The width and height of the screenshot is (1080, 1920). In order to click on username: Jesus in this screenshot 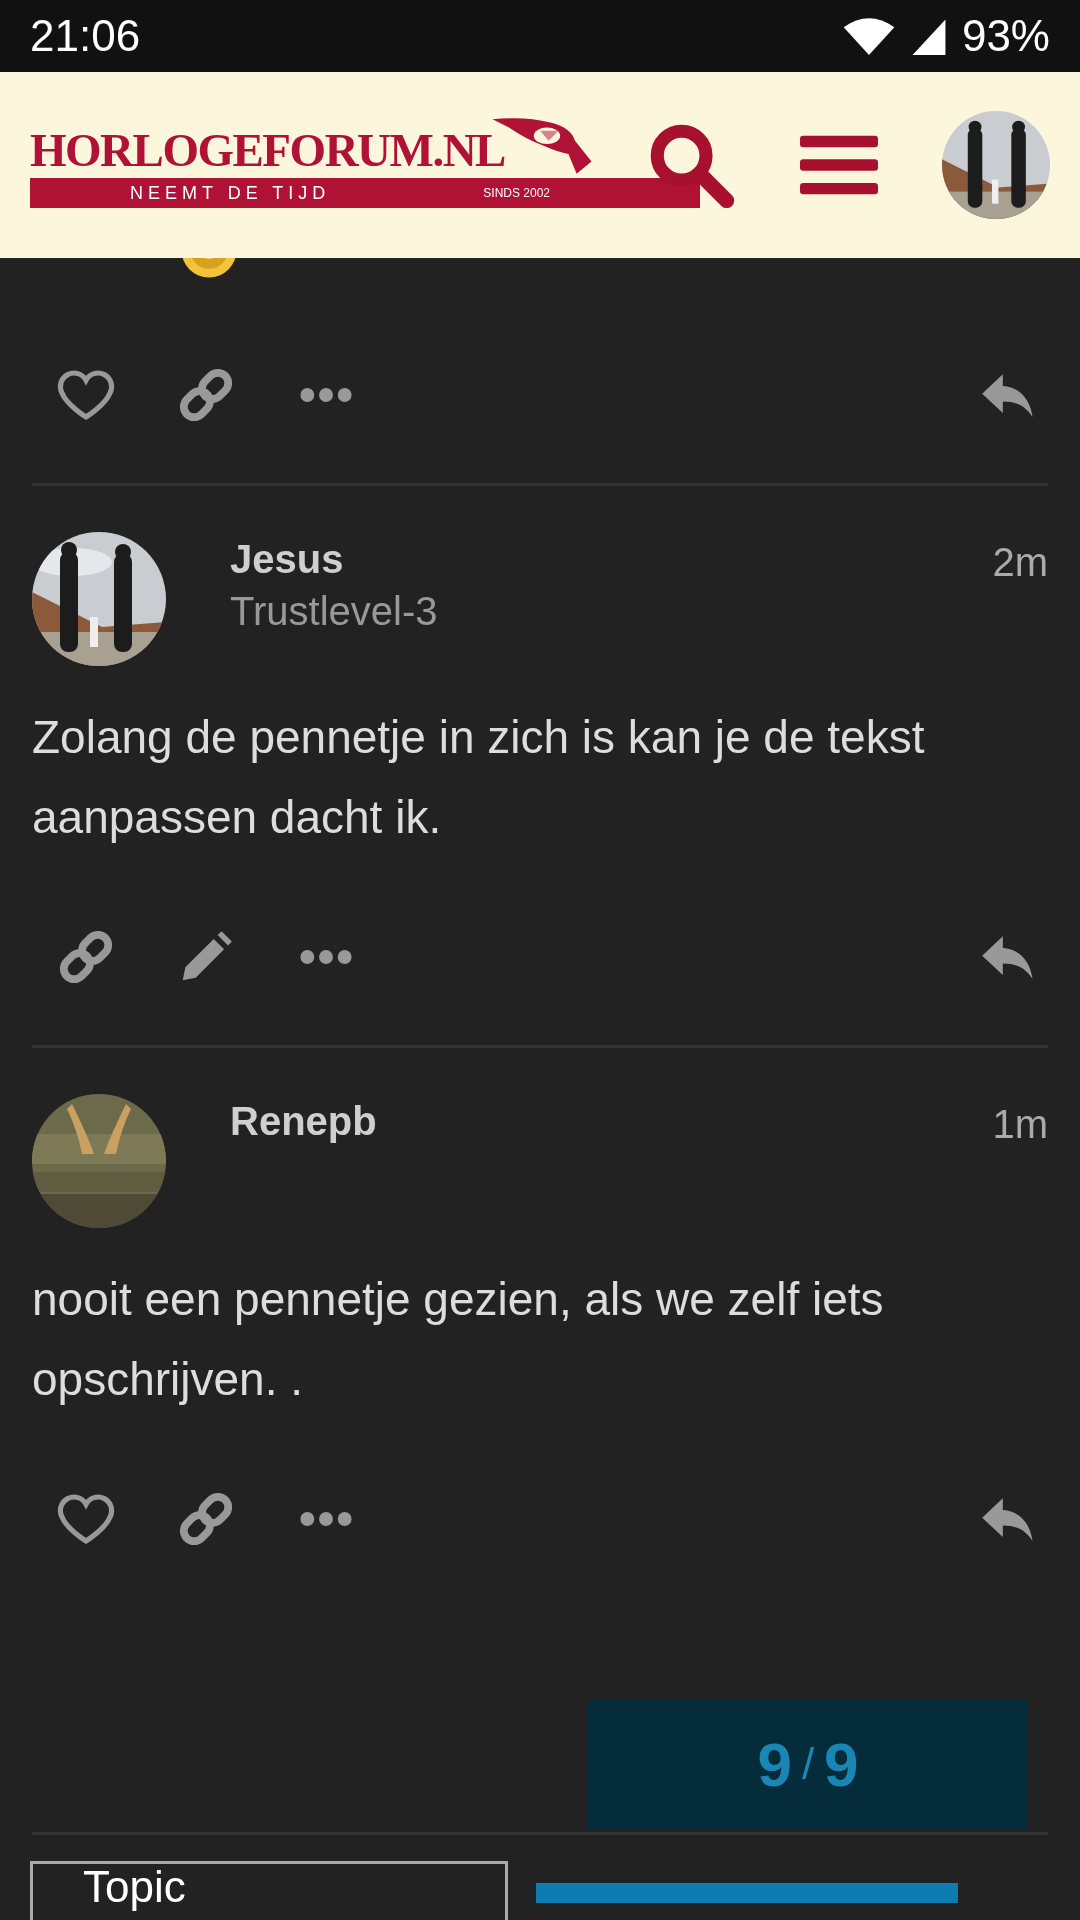, I will do `click(334, 559)`.